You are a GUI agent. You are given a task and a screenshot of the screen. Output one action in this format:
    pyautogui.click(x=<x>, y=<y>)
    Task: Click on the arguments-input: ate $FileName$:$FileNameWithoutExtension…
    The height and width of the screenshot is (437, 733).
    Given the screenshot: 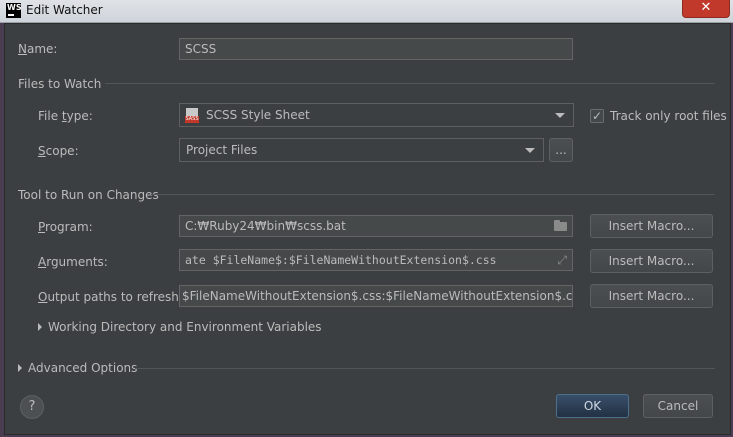 What is the action you would take?
    pyautogui.click(x=376, y=260)
    